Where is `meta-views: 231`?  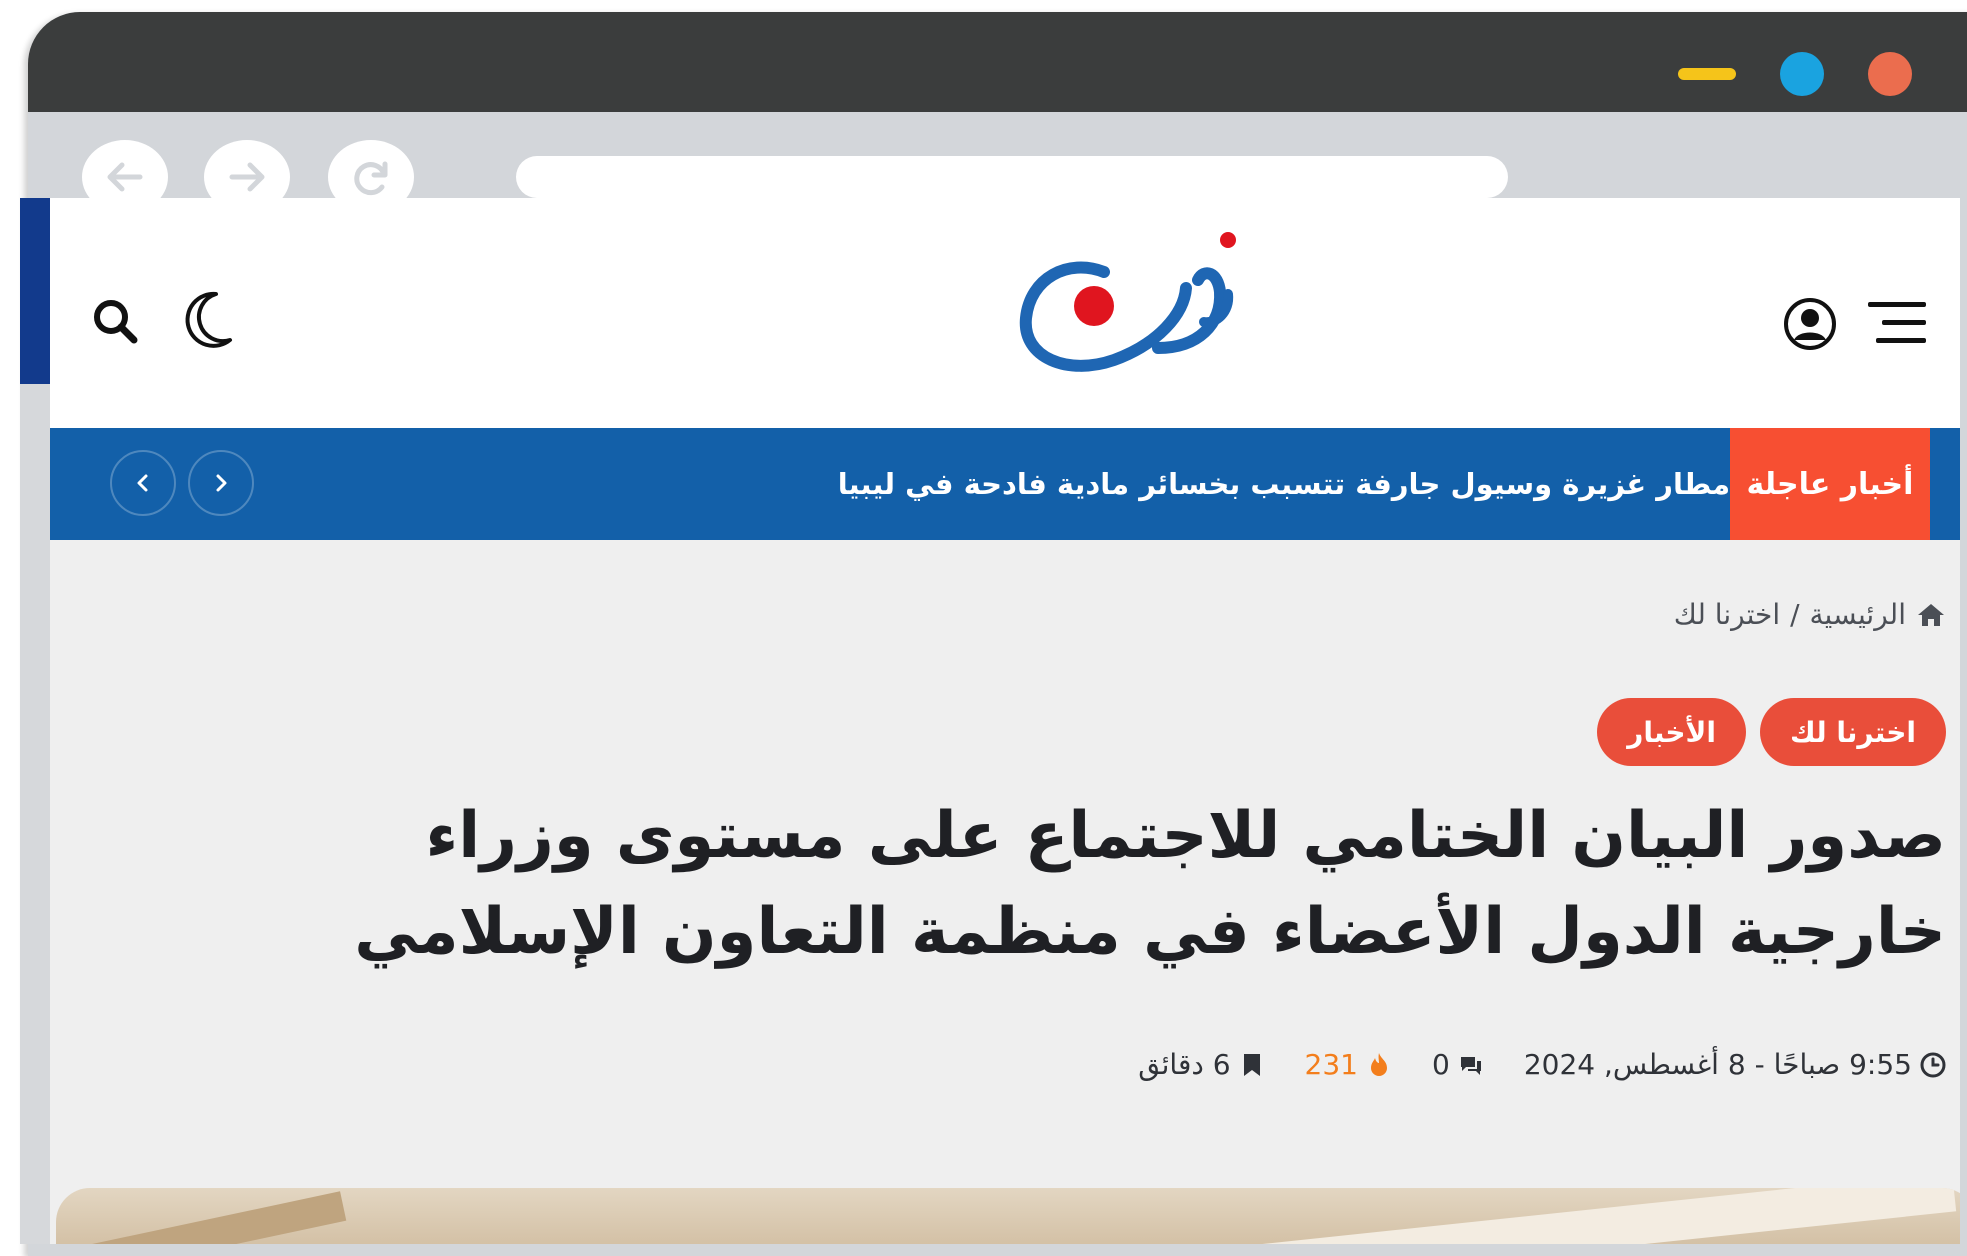
meta-views: 231 is located at coordinates (1348, 1064).